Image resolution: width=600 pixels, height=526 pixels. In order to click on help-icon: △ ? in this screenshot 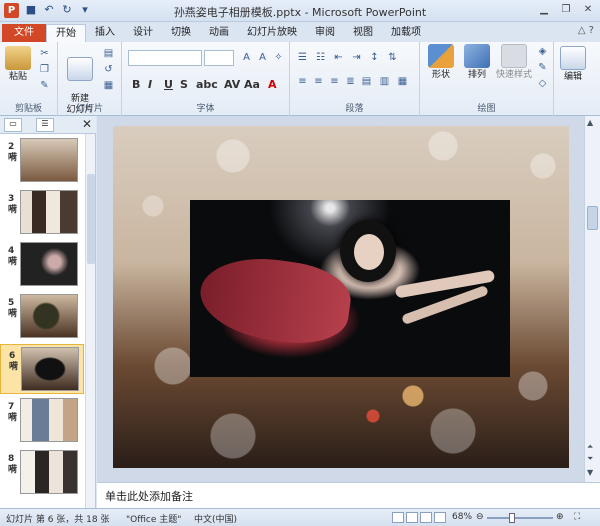, I will do `click(586, 30)`.